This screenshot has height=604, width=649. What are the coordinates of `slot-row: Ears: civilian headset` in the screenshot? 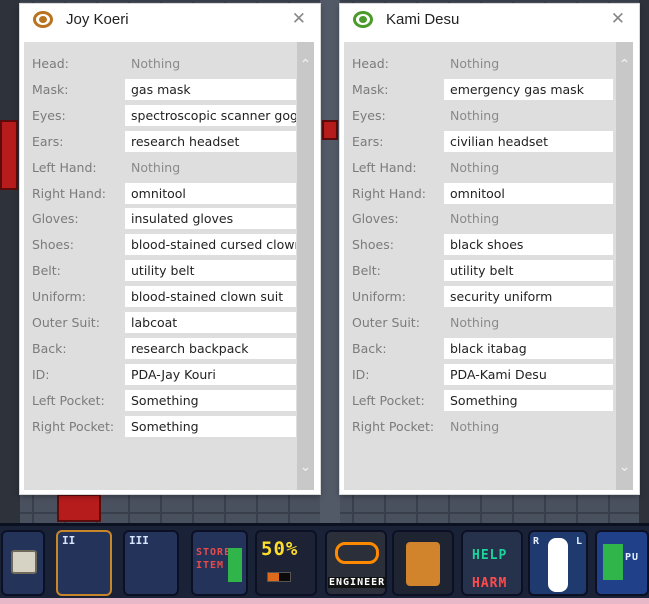 It's located at (479, 141).